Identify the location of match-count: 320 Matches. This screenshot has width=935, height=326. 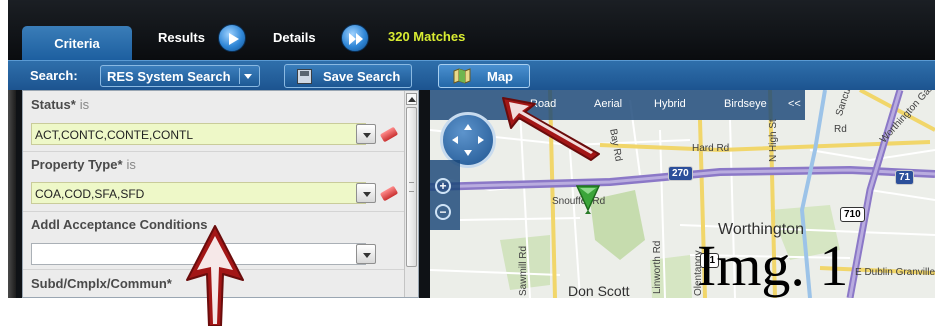
(426, 36).